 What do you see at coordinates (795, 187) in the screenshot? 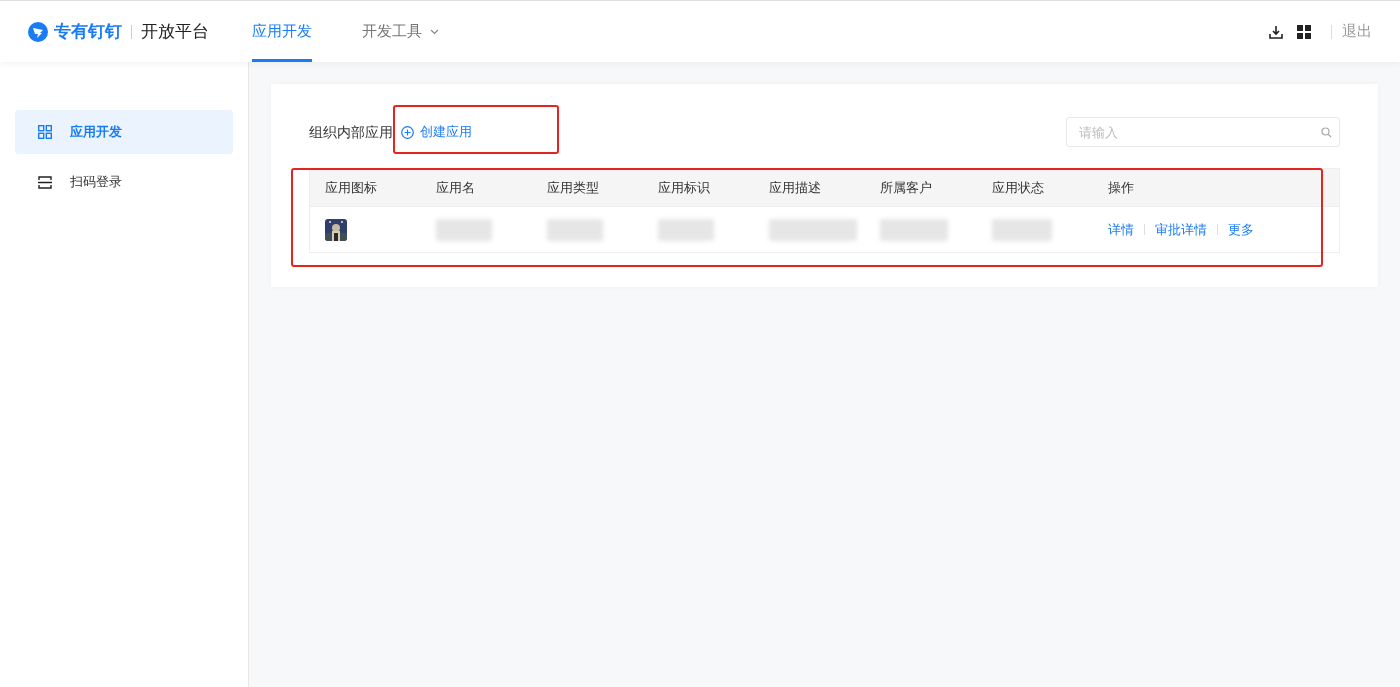
I see `column-header: 应用描述` at bounding box center [795, 187].